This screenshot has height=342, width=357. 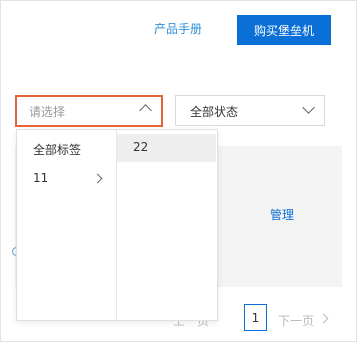 What do you see at coordinates (41, 178) in the screenshot?
I see `cascader-option-label: 11` at bounding box center [41, 178].